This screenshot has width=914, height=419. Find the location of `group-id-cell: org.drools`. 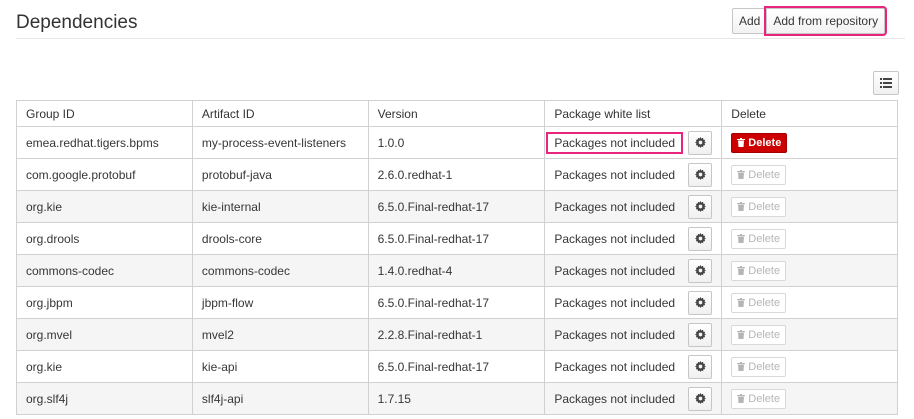

group-id-cell: org.drools is located at coordinates (104, 238).